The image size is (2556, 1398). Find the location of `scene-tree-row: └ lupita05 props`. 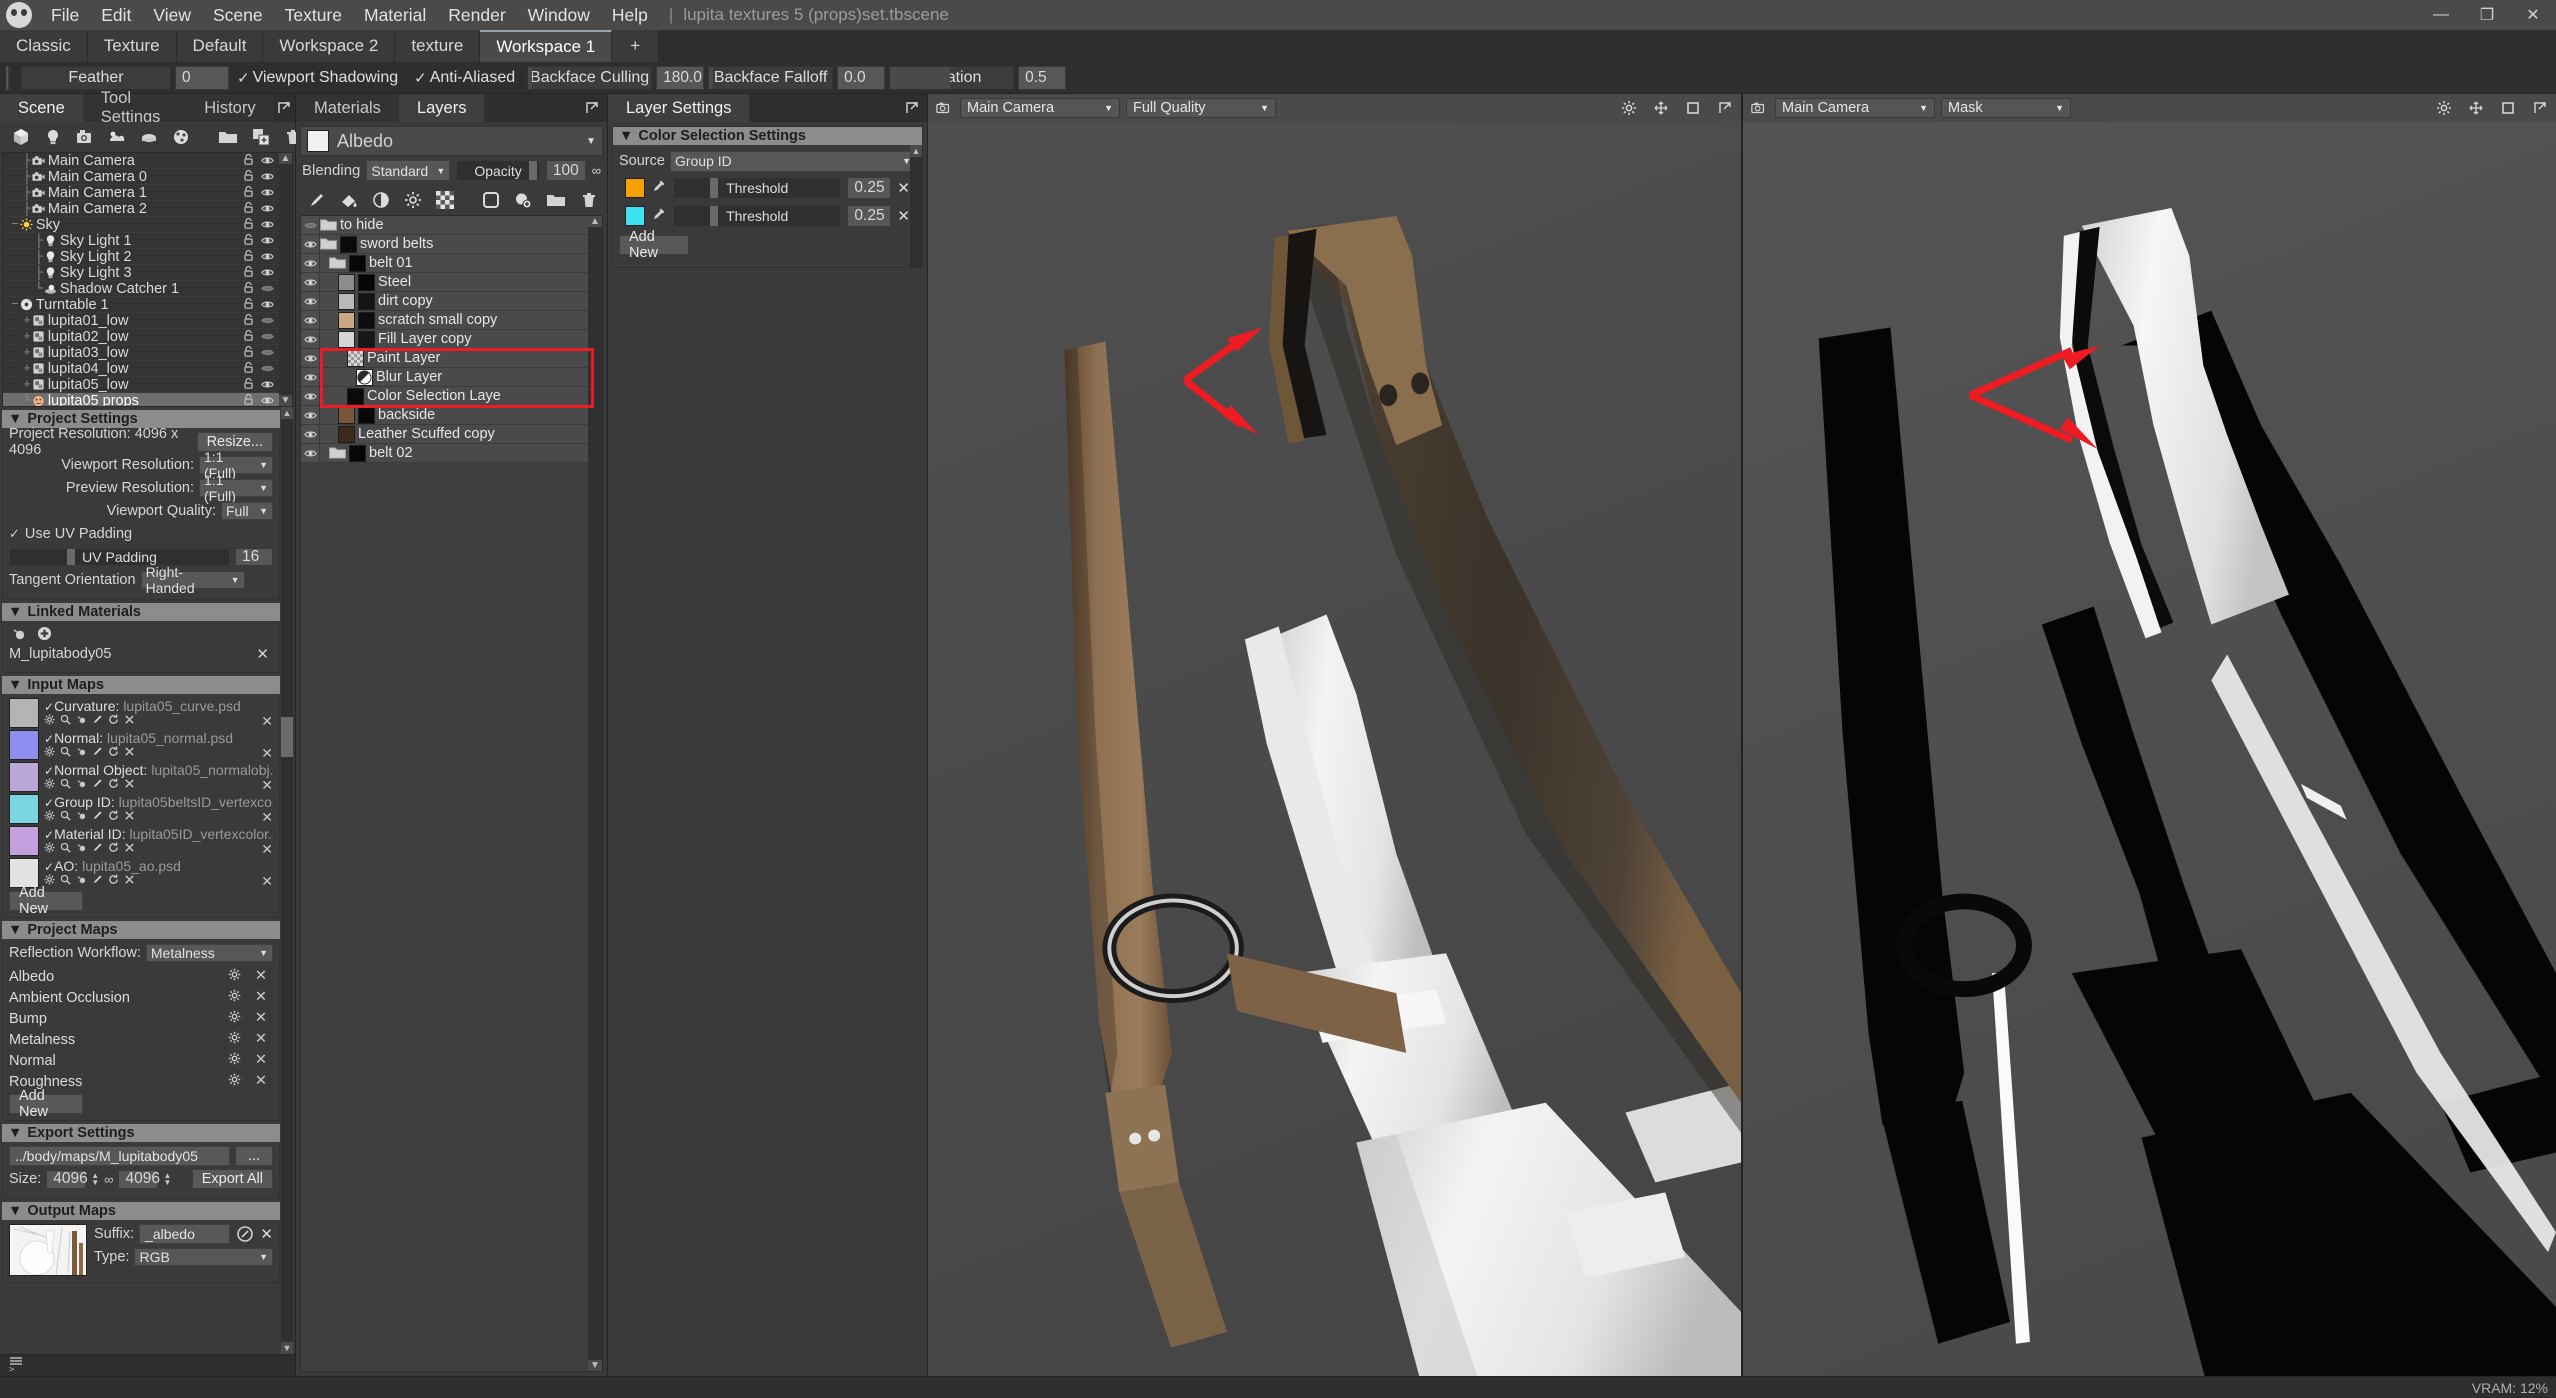

scene-tree-row: └ lupita05 props is located at coordinates (147, 400).